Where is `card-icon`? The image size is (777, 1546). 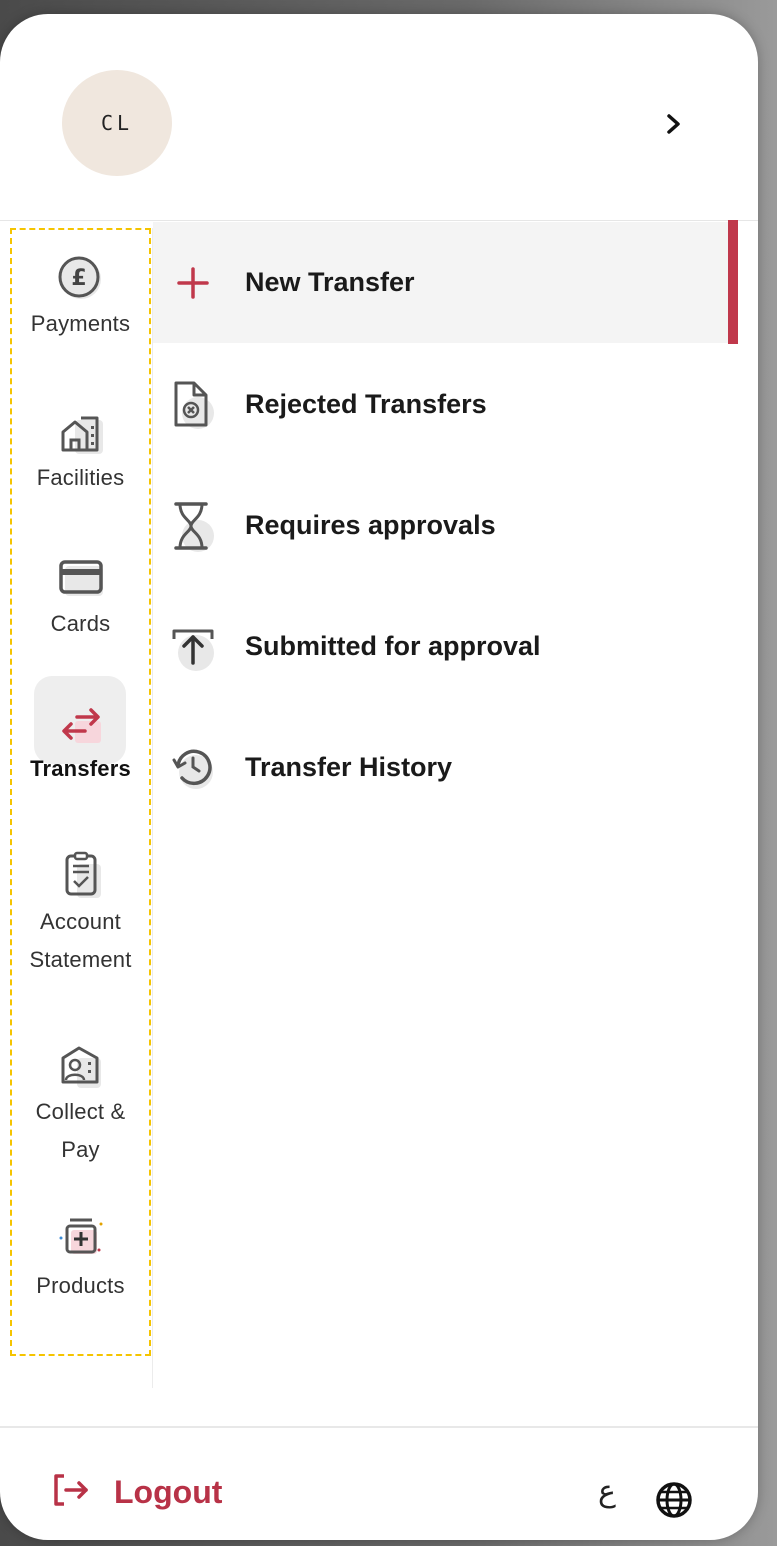 card-icon is located at coordinates (81, 578).